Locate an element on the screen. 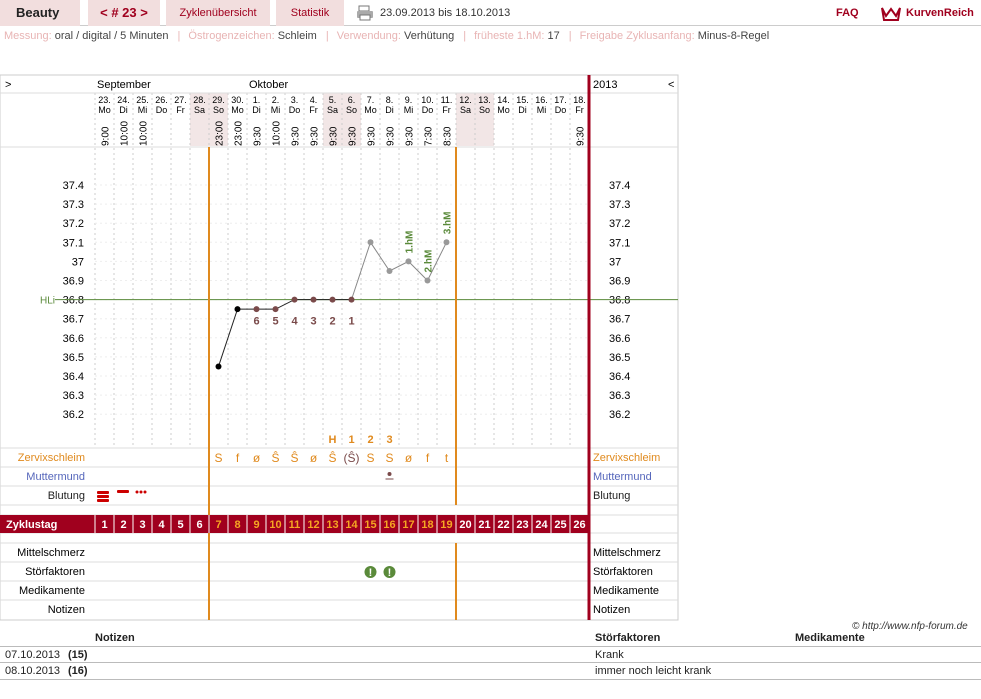 The height and width of the screenshot is (699, 981). temp-tick-left: 36.4 is located at coordinates (73, 377).